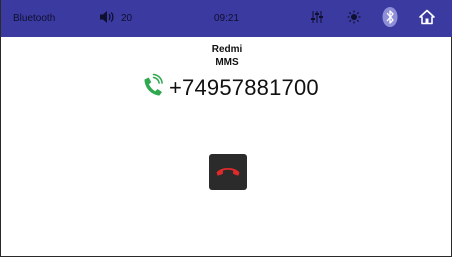 This screenshot has width=452, height=257. I want to click on brightness-icon, so click(354, 18).